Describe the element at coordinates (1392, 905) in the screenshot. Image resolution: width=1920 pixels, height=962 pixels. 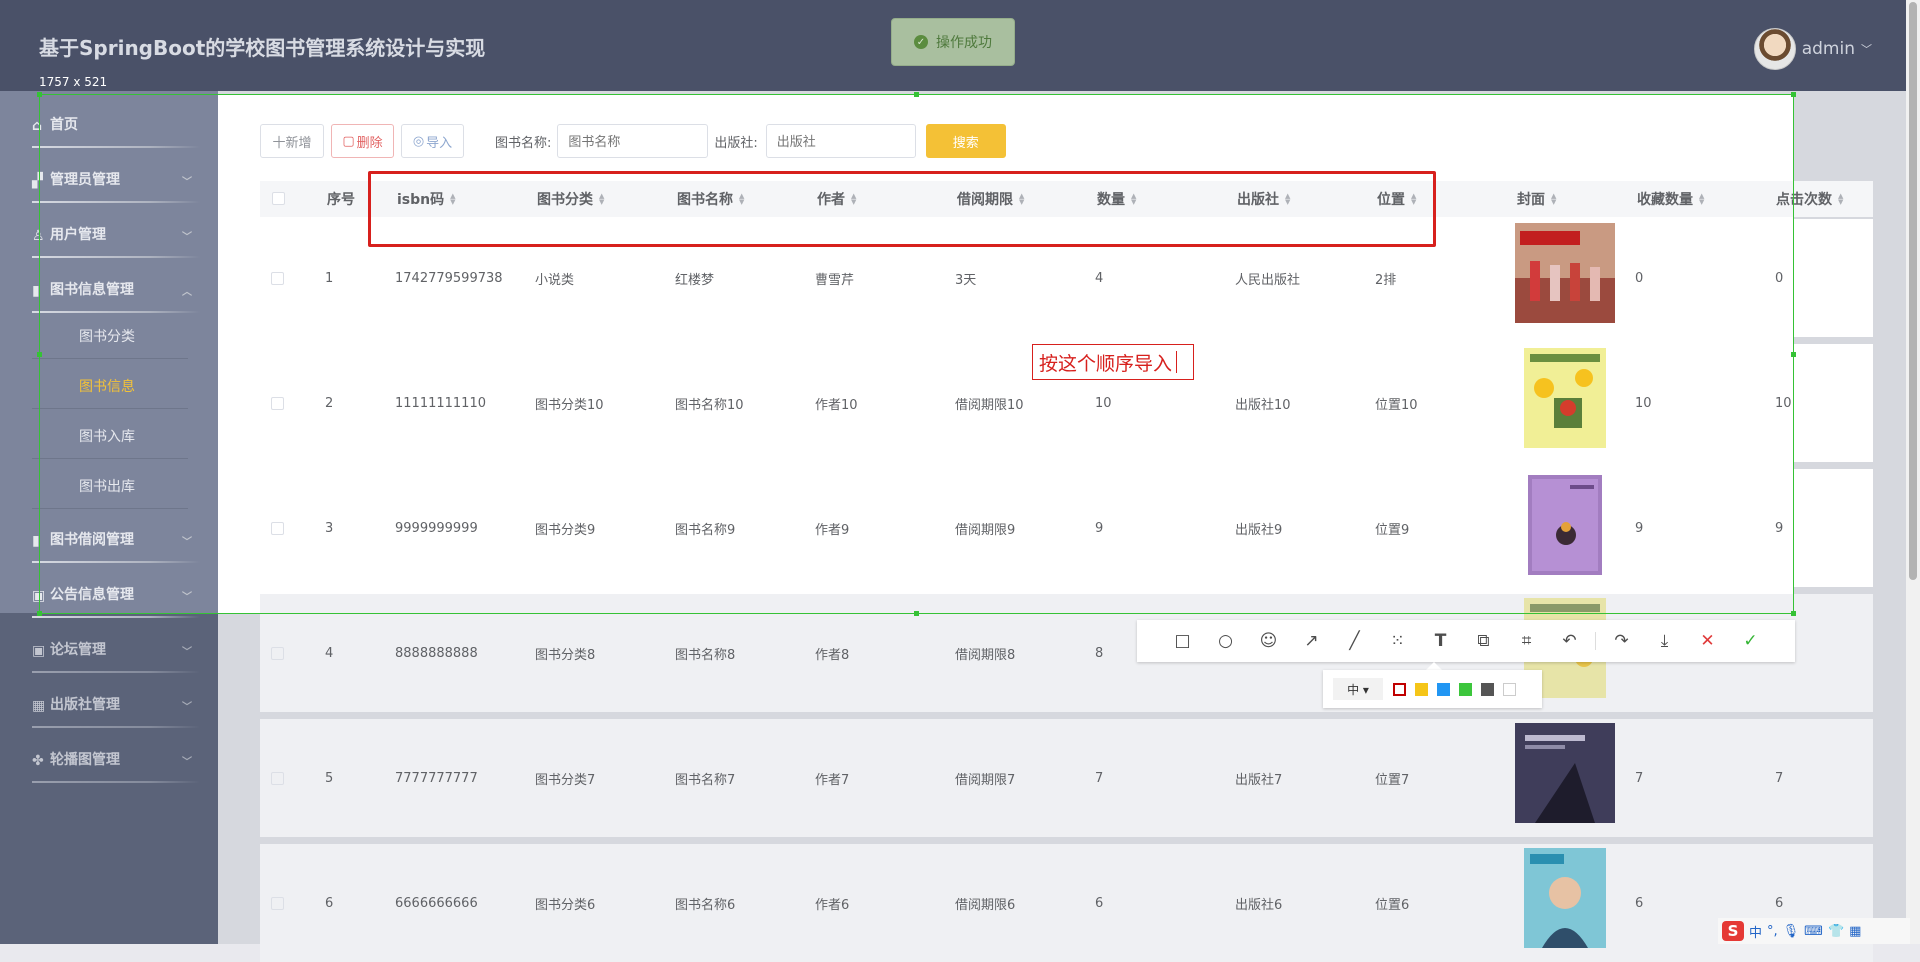
I see `cell-location: 位置6` at that location.